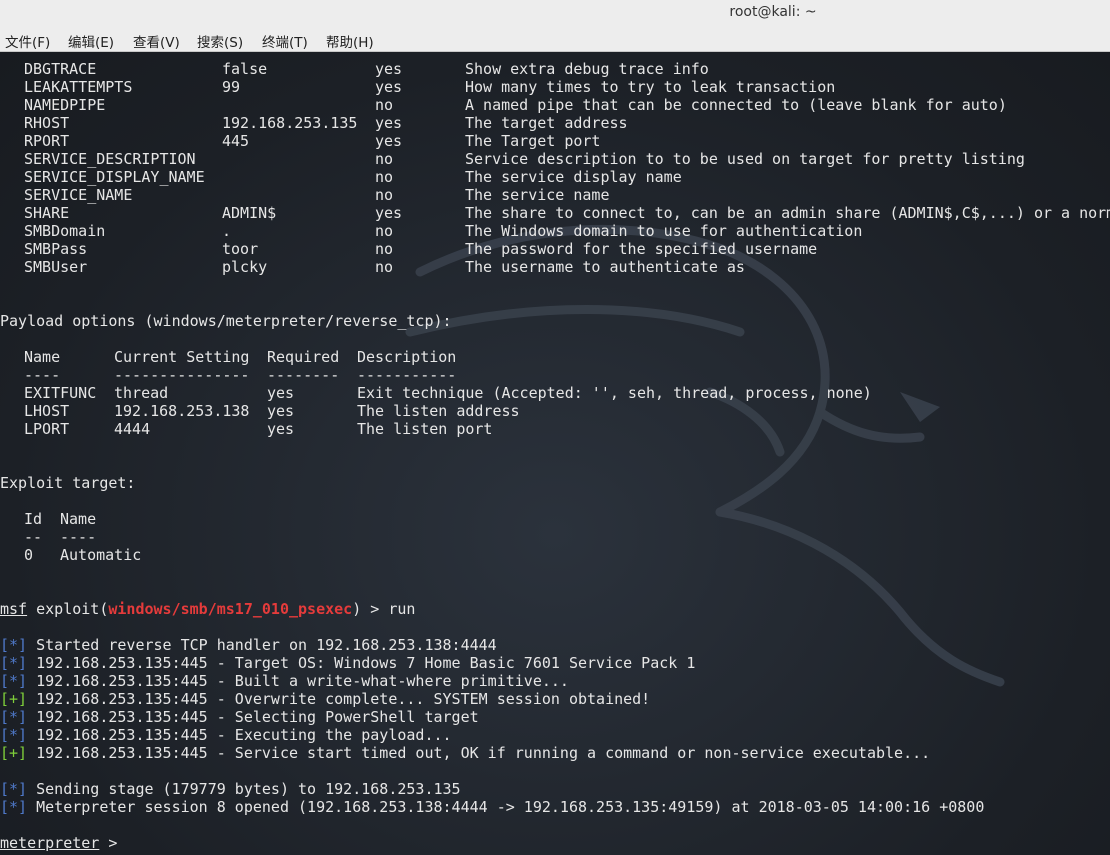  I want to click on exploit-target-heading-text: Exploit target:, so click(68, 483).